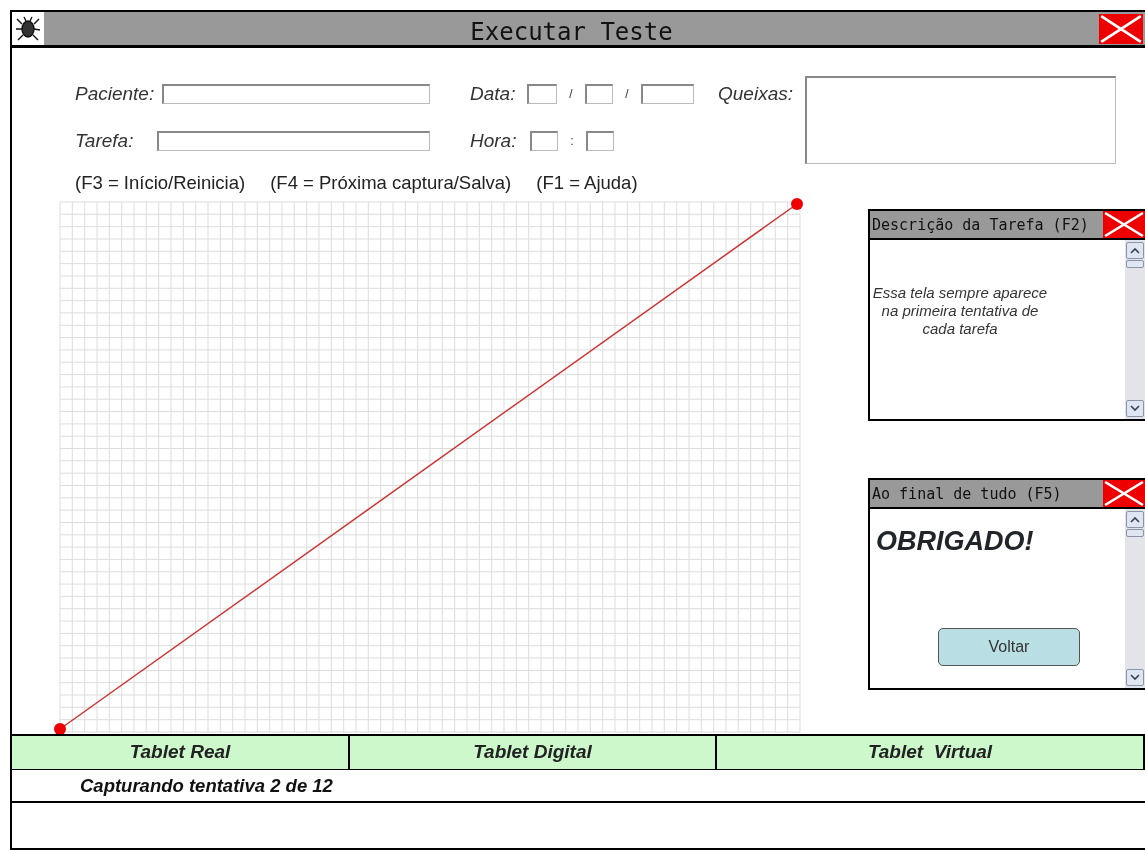 Image resolution: width=1145 pixels, height=850 pixels. What do you see at coordinates (587, 183) in the screenshot?
I see `shortcut-hint: (F1 = Ajuda)` at bounding box center [587, 183].